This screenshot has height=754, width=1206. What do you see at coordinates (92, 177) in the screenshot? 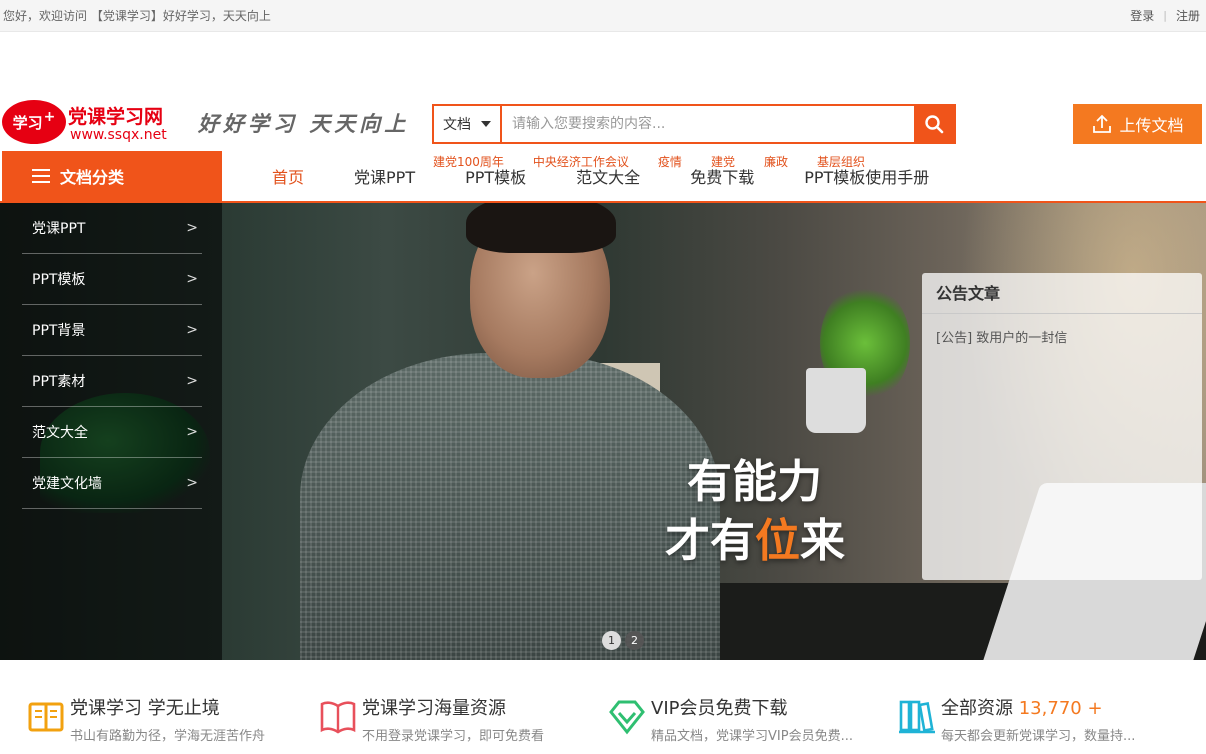
I see `category-label: 文档分类` at bounding box center [92, 177].